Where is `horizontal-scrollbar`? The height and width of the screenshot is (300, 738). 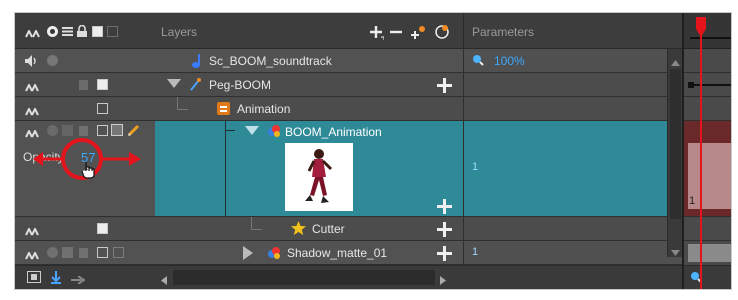
horizontal-scrollbar is located at coordinates (304, 277).